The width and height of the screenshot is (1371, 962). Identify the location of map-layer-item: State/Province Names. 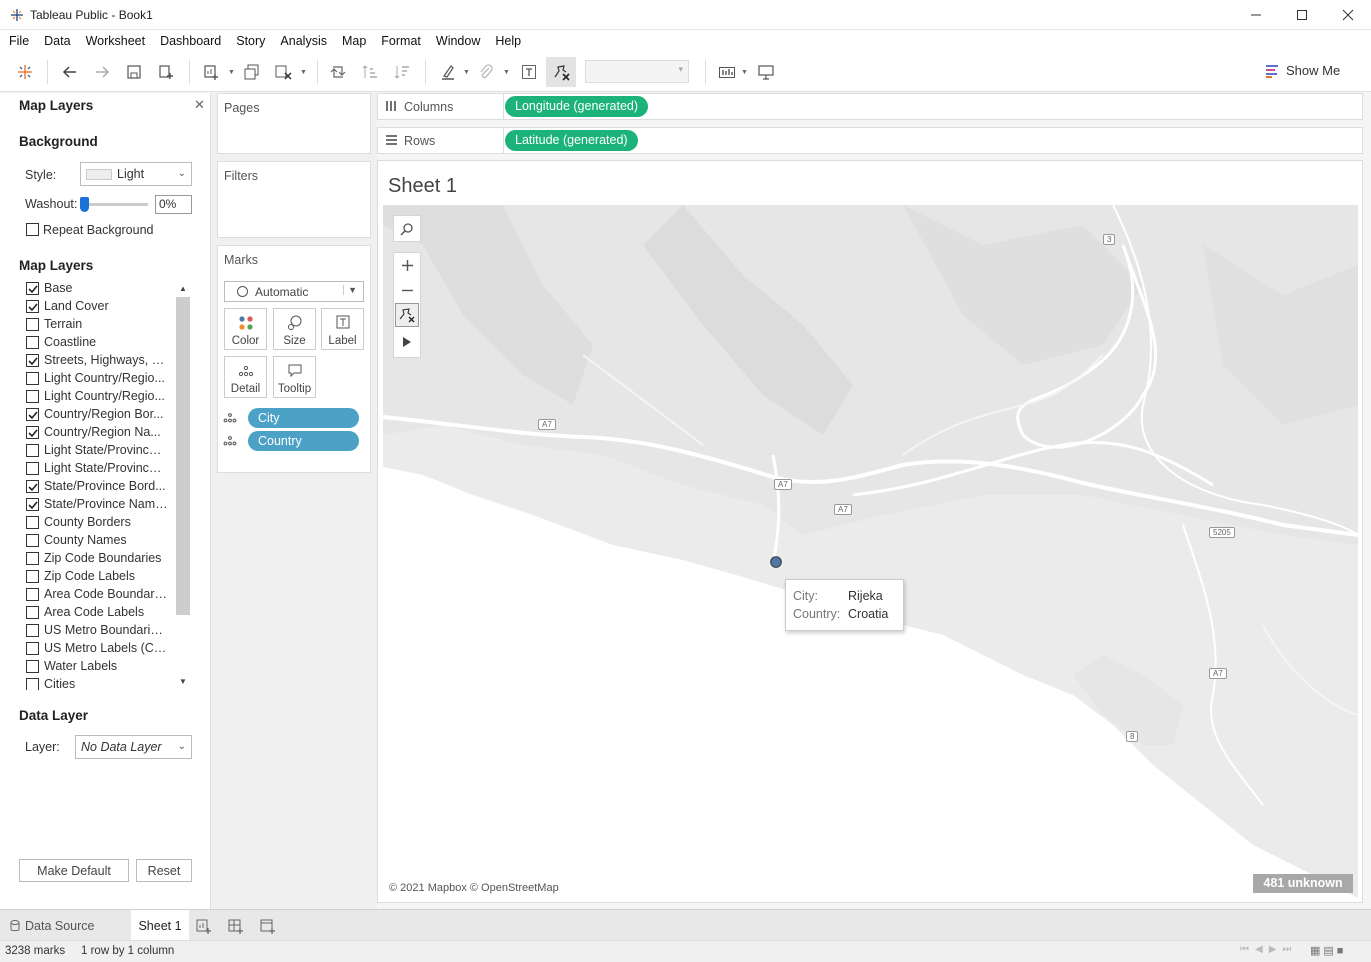
(105, 505).